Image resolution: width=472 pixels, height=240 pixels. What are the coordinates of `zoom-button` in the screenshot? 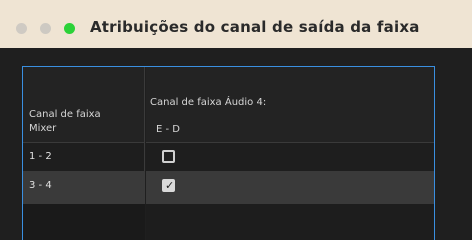 It's located at (69, 28).